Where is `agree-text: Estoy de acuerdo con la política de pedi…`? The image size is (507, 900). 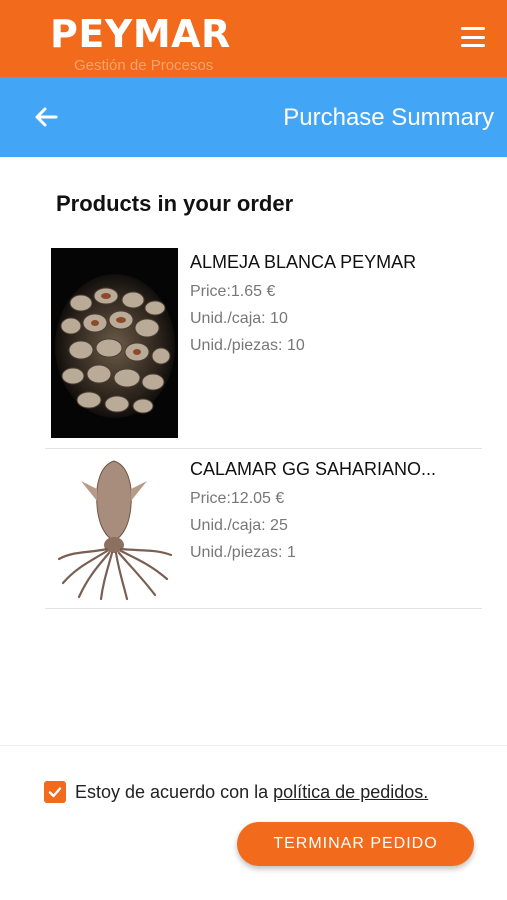
agree-text: Estoy de acuerdo con la política de pedi… is located at coordinates (251, 792).